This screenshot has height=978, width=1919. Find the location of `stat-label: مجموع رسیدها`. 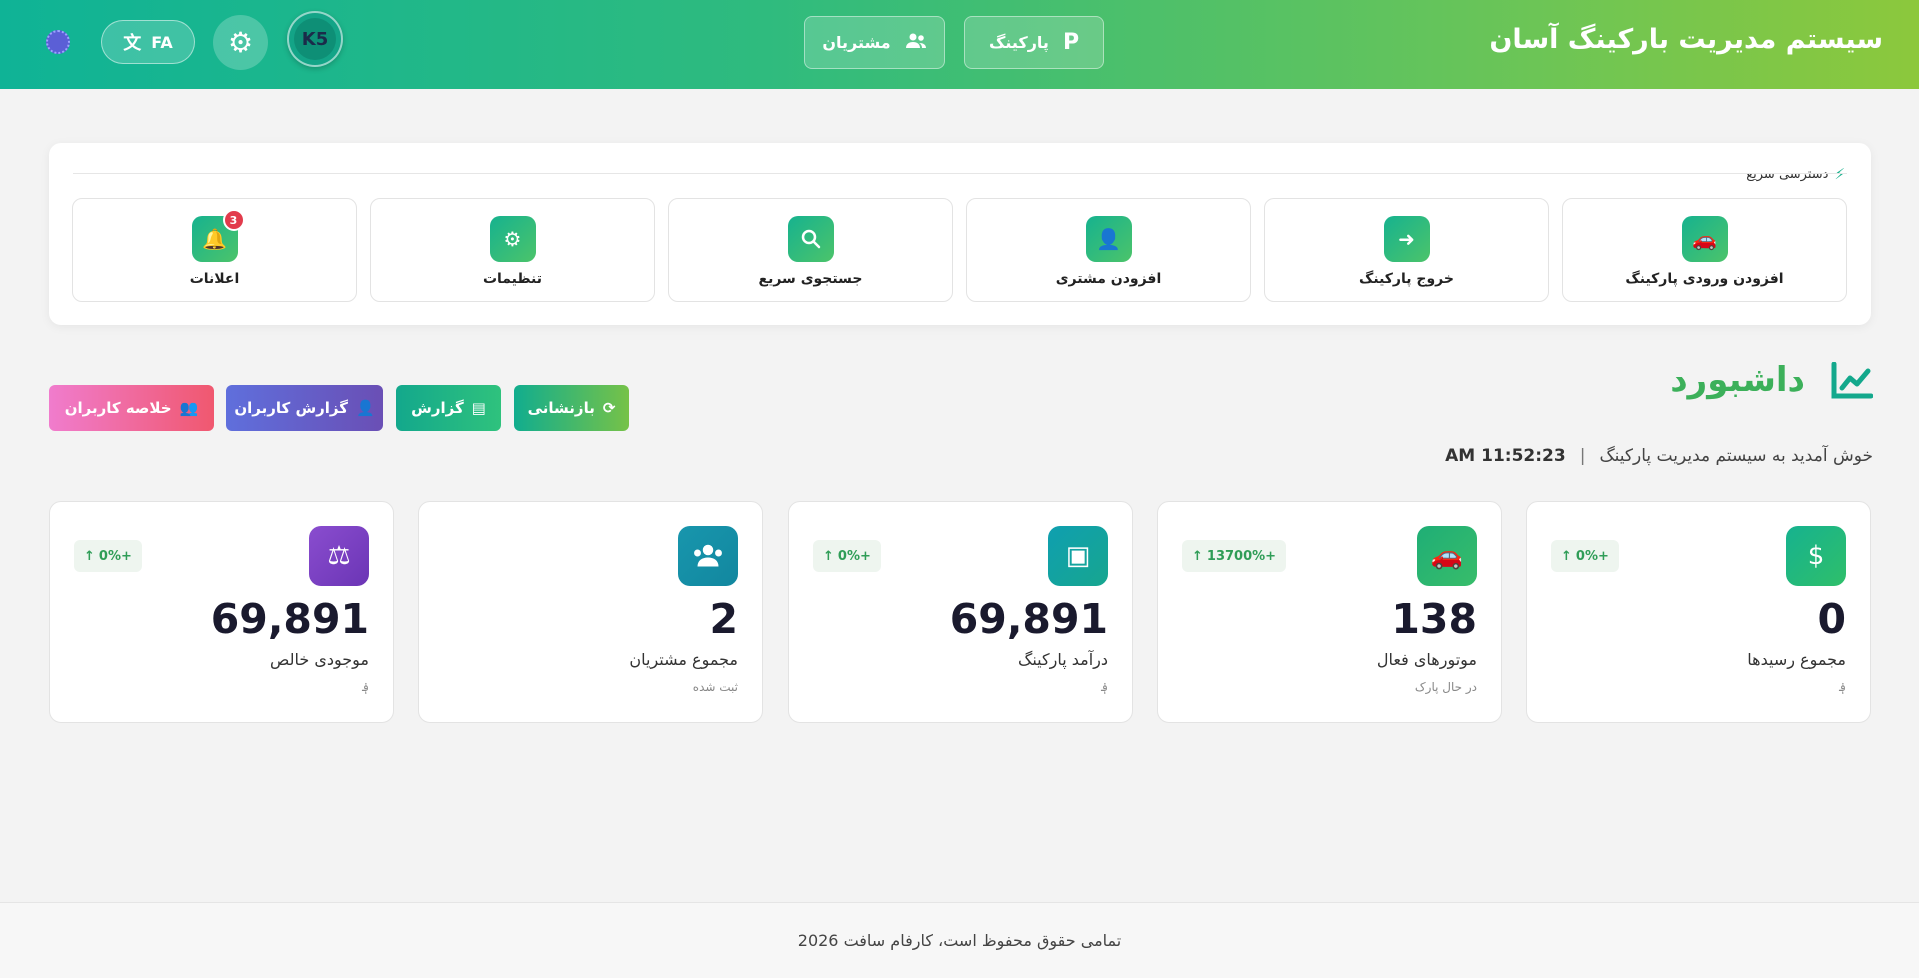

stat-label: مجموع رسیدها is located at coordinates (1796, 659).